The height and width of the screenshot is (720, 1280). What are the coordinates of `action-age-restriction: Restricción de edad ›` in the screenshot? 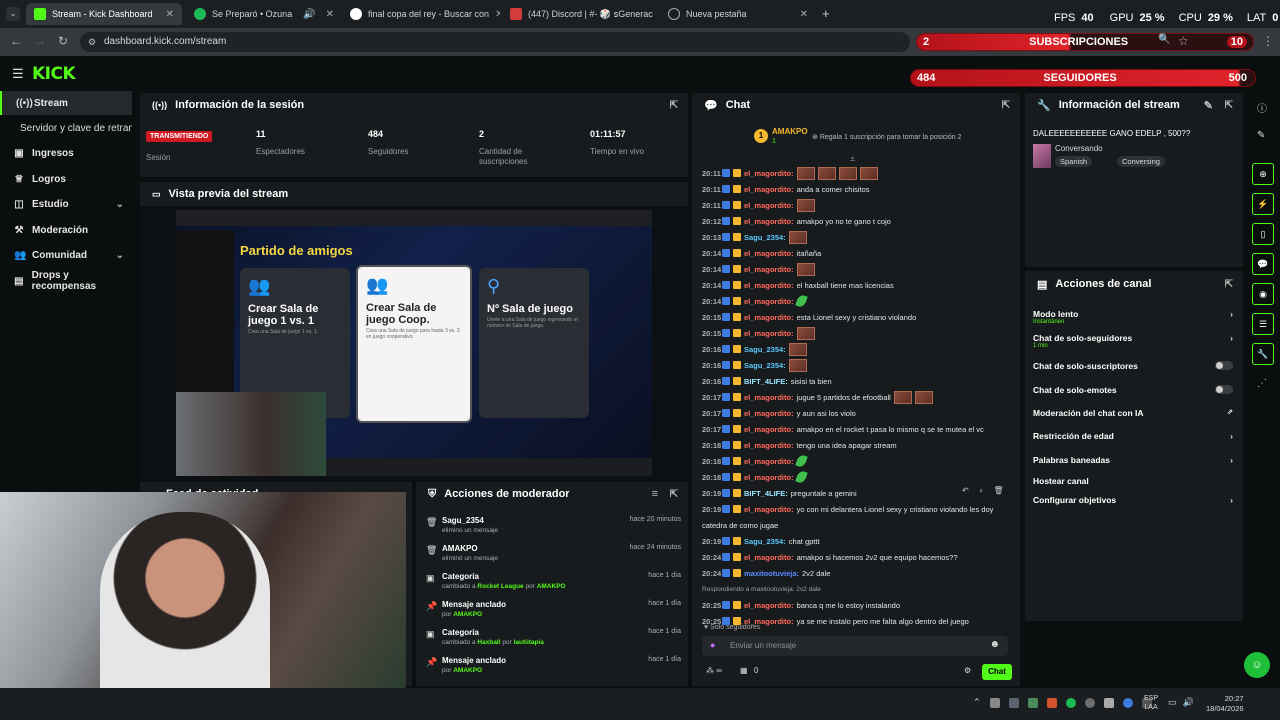 It's located at (1133, 436).